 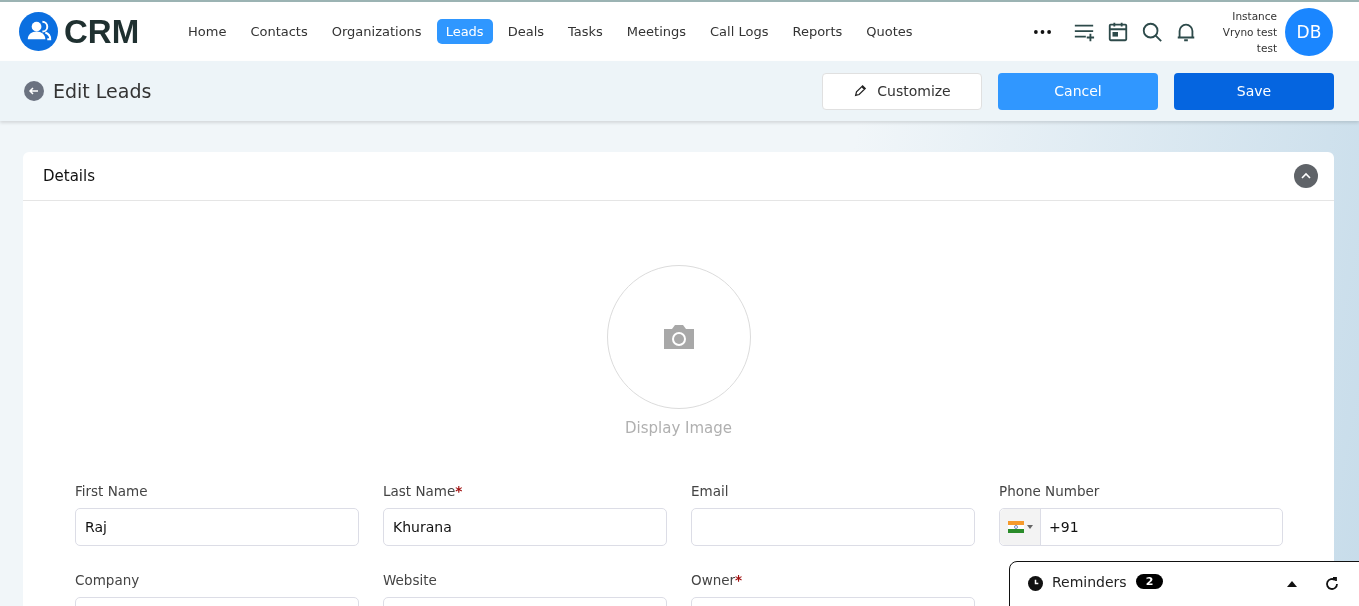 What do you see at coordinates (102, 31) in the screenshot?
I see `brand-name: CRM` at bounding box center [102, 31].